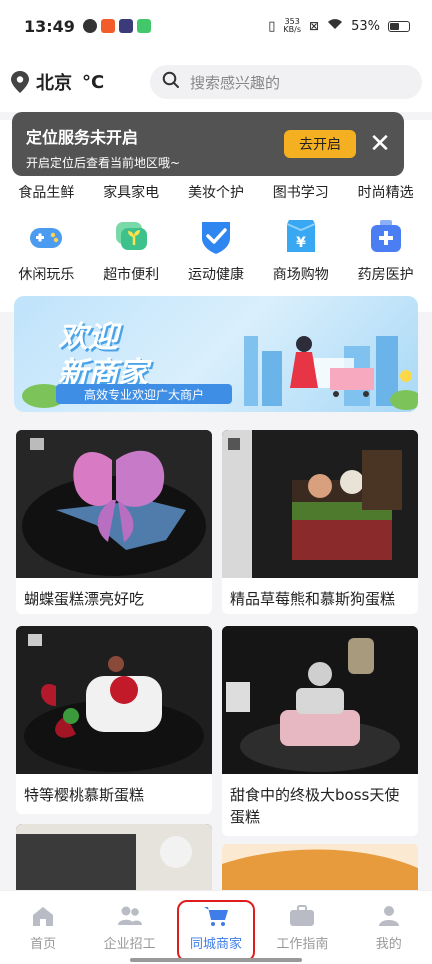  I want to click on product-name: 蝴蝶蛋糕漂亮好吃, so click(84, 599).